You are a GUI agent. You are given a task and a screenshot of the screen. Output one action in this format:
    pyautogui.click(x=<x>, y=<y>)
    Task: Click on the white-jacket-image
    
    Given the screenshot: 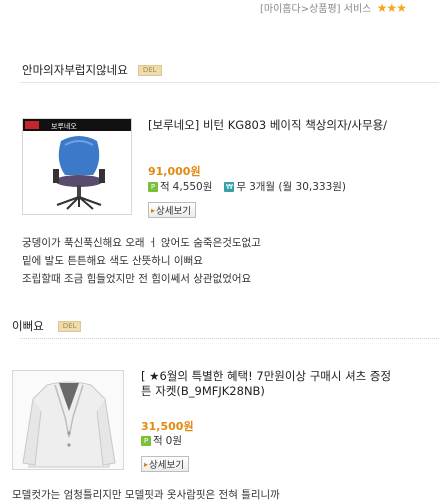 What is the action you would take?
    pyautogui.click(x=68, y=420)
    